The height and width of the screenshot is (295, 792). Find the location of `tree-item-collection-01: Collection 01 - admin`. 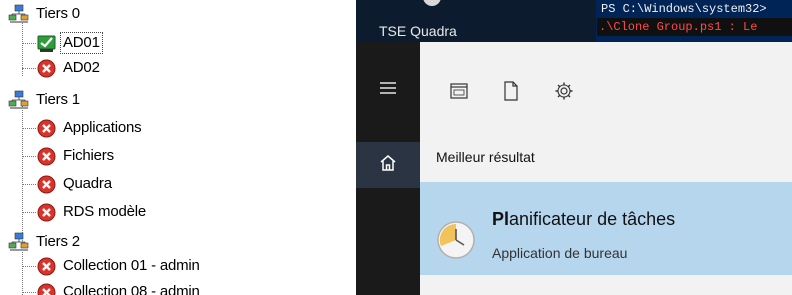

tree-item-collection-01: Collection 01 - admin is located at coordinates (119, 266).